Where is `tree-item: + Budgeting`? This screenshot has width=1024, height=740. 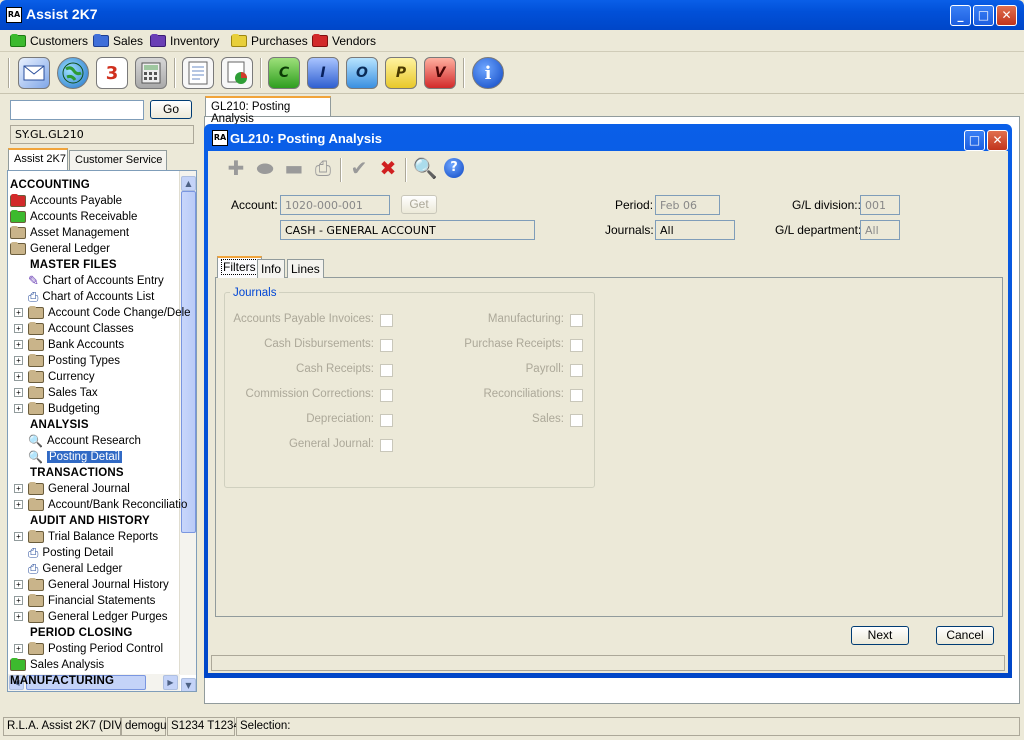 tree-item: + Budgeting is located at coordinates (57, 409).